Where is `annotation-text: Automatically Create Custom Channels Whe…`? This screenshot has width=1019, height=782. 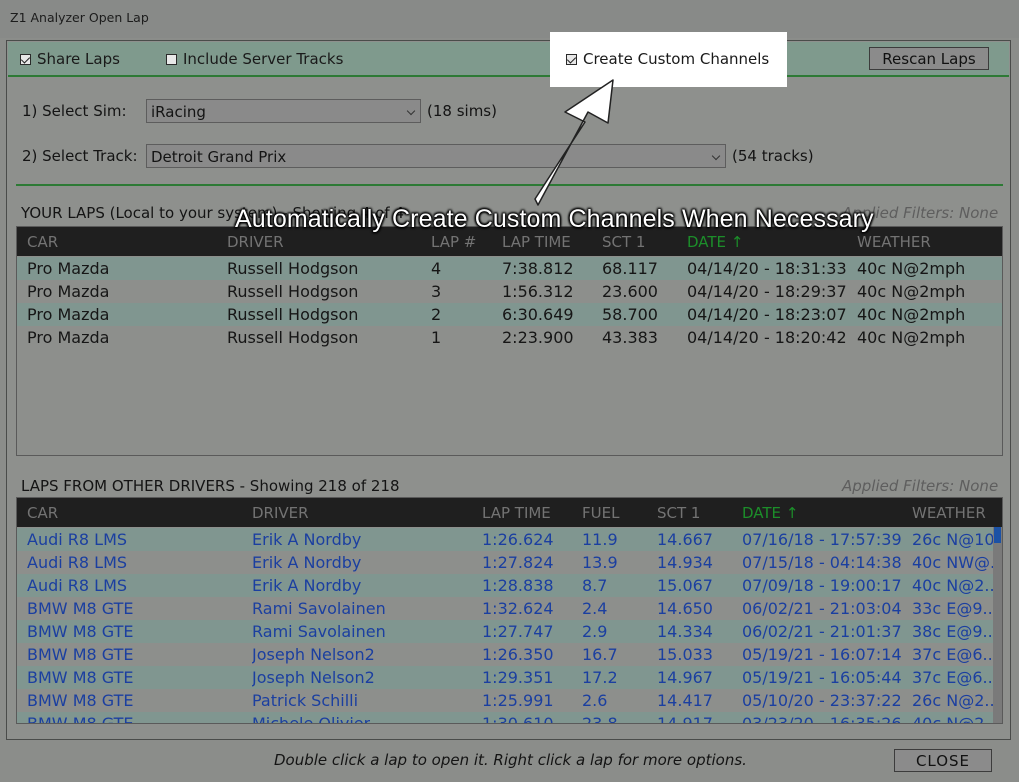
annotation-text: Automatically Create Custom Channels Whe… is located at coordinates (554, 219).